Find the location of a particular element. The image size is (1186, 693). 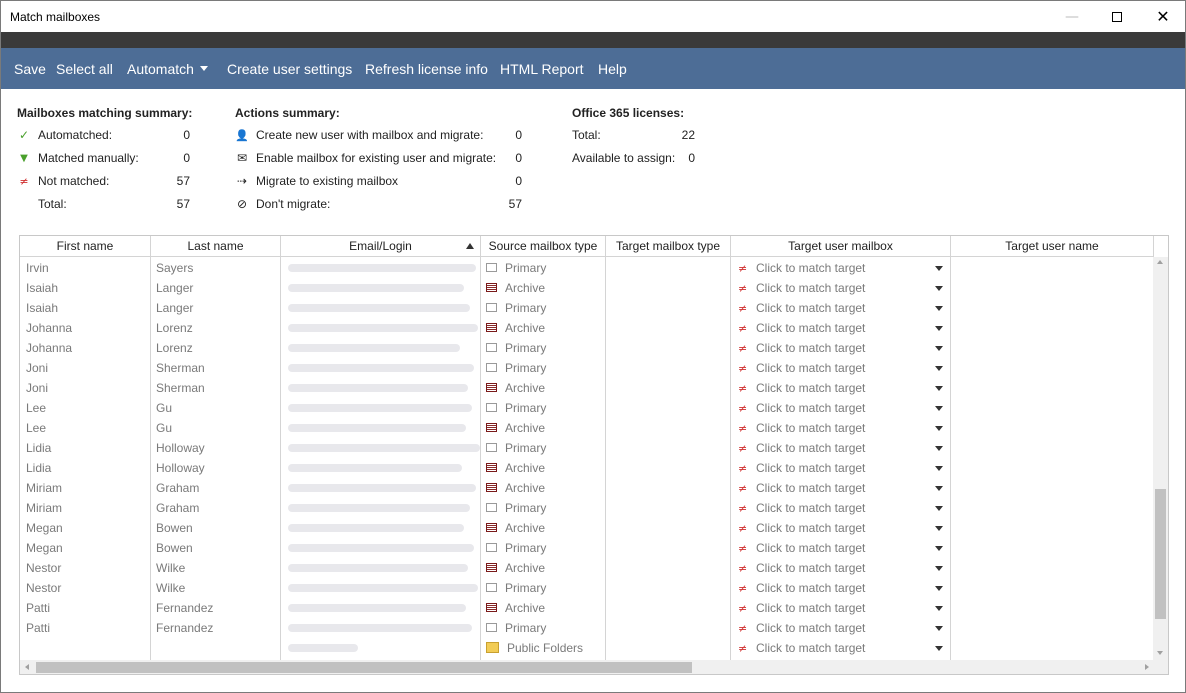

dont-migrate-row: ⊘ Don't migrate: 57 is located at coordinates (385, 204).